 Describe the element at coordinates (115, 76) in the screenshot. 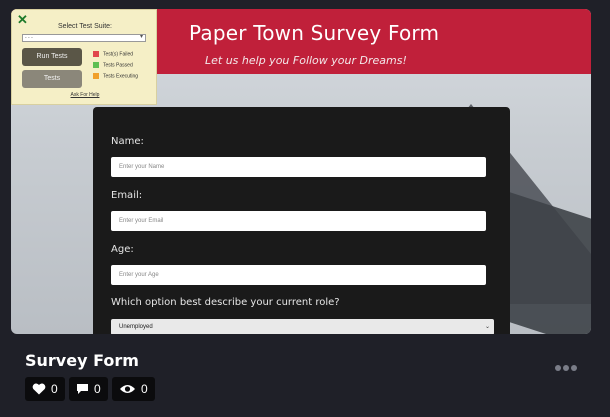

I see `legend-executing: Tests Executing` at that location.